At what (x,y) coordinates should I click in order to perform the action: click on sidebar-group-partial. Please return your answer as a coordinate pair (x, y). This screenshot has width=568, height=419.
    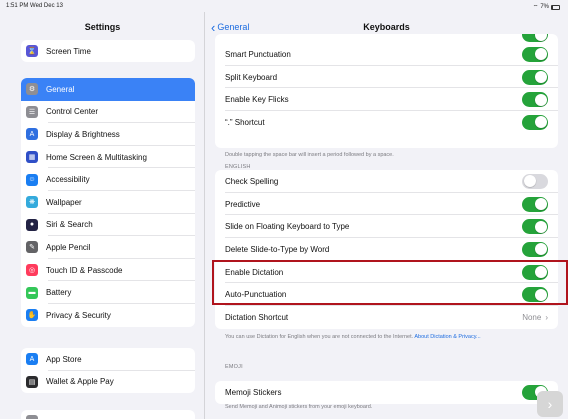
    Looking at the image, I should click on (108, 414).